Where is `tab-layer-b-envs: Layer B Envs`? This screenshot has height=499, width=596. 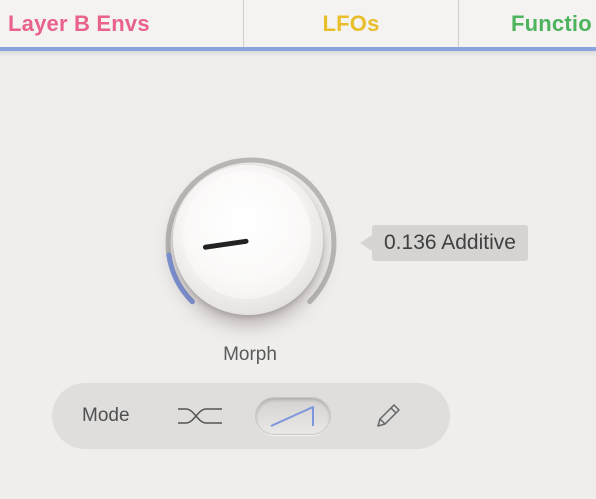 tab-layer-b-envs: Layer B Envs is located at coordinates (121, 24).